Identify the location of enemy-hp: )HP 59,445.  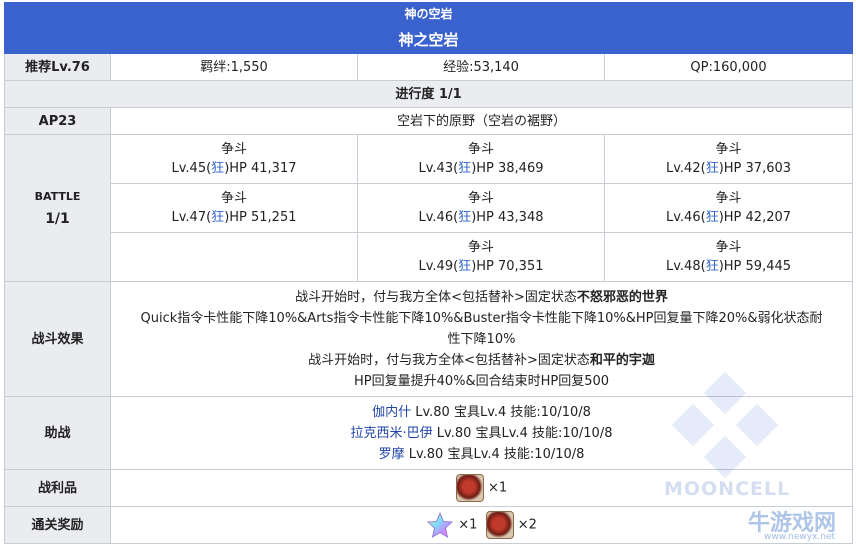
(755, 266).